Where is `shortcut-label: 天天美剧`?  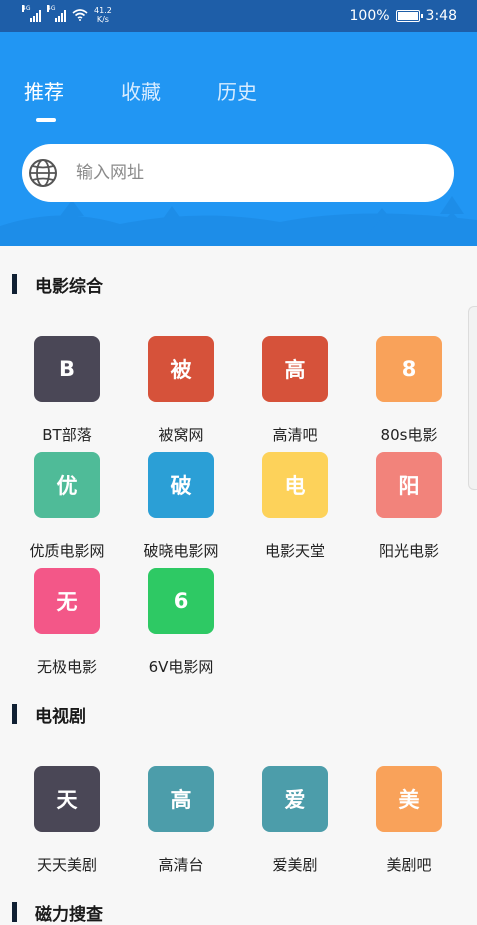
shortcut-label: 天天美剧 is located at coordinates (66, 865).